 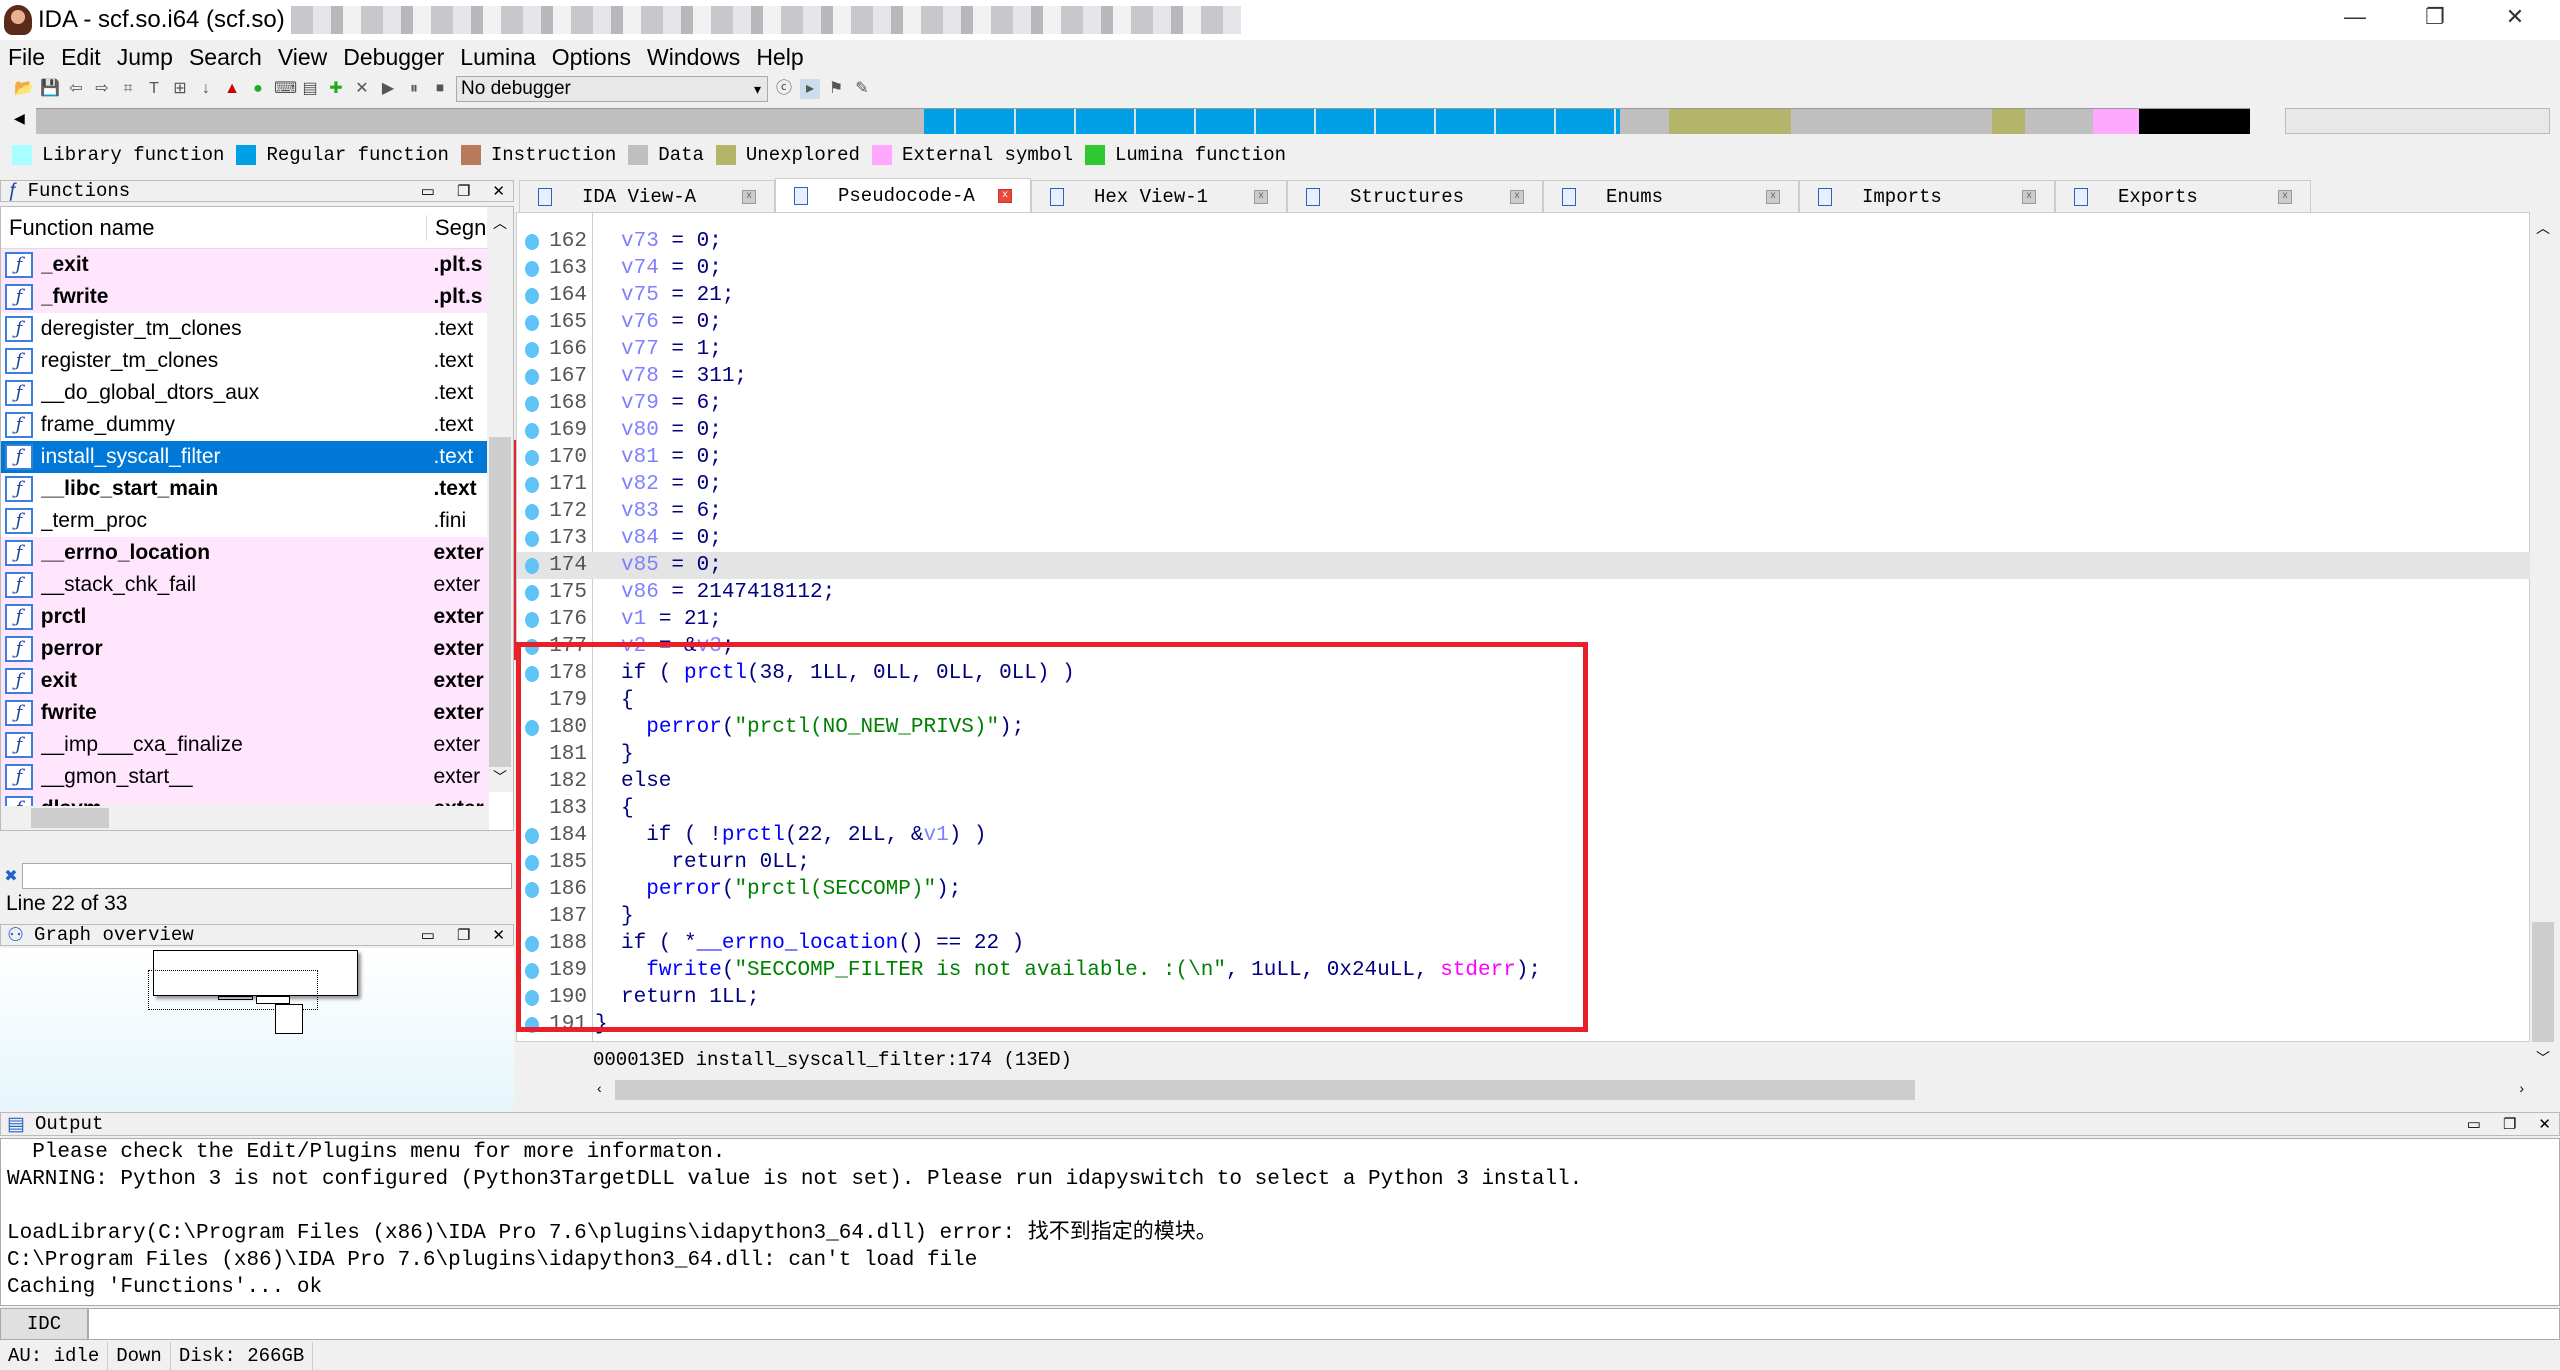 I want to click on function-row: ƒ _term_proc .fini, so click(x=245, y=521).